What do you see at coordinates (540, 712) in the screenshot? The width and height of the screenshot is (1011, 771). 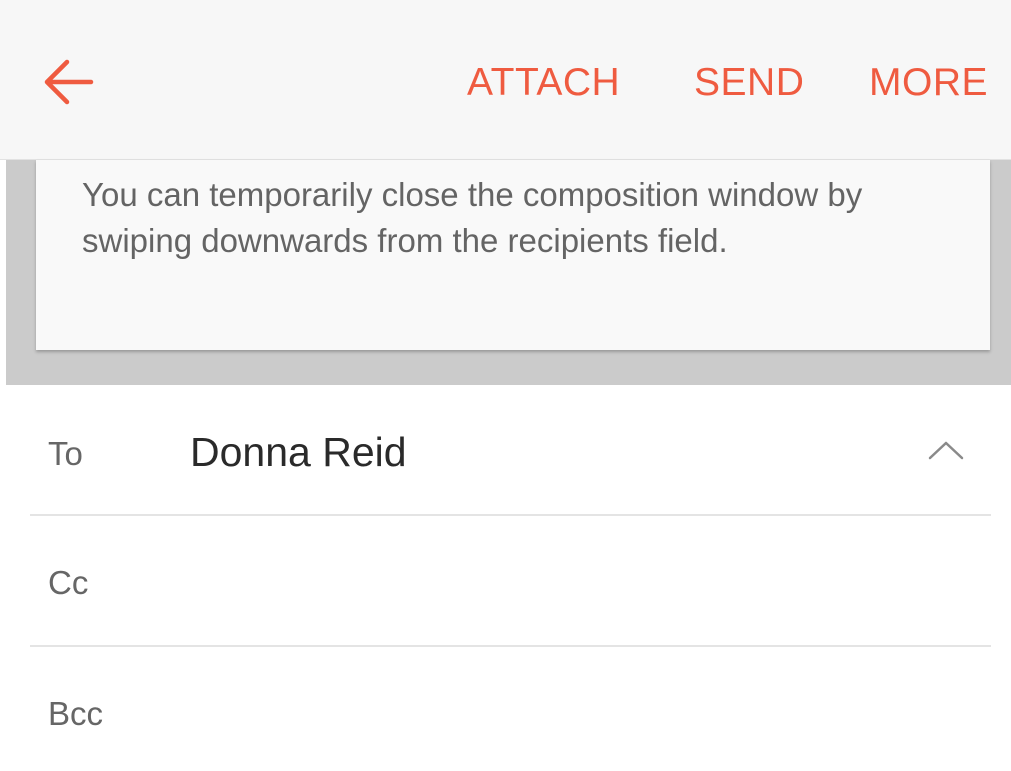 I see `bcc-input` at bounding box center [540, 712].